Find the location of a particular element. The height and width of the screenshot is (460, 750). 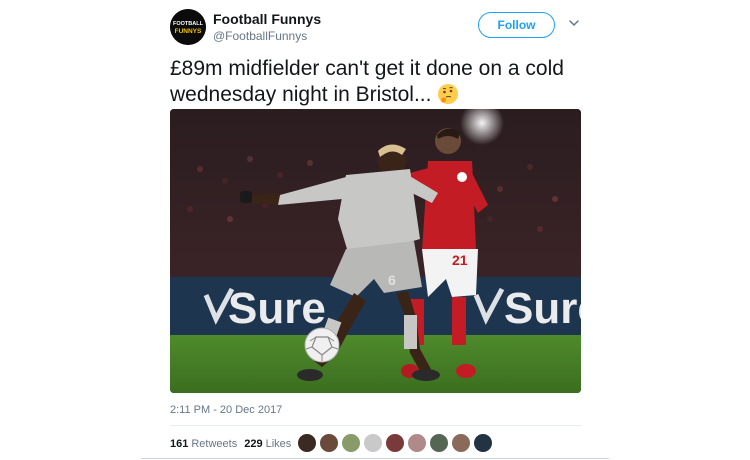

likes-stat: 229 Likes is located at coordinates (267, 444).